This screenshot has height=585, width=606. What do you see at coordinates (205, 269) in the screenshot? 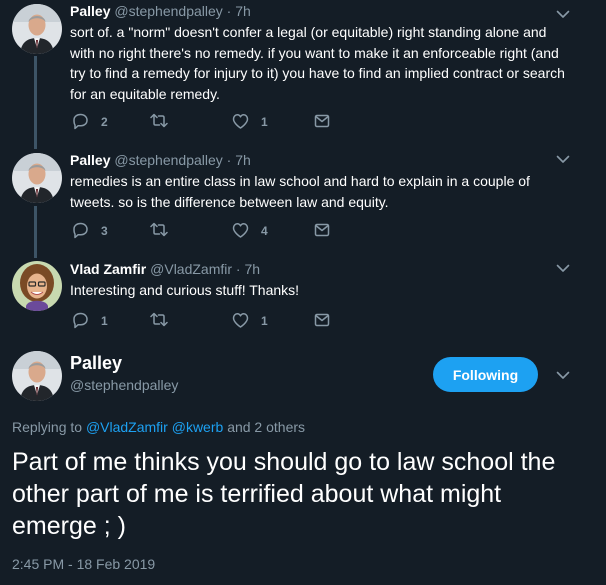
I see `author-meta: @VladZamfir · 7h` at bounding box center [205, 269].